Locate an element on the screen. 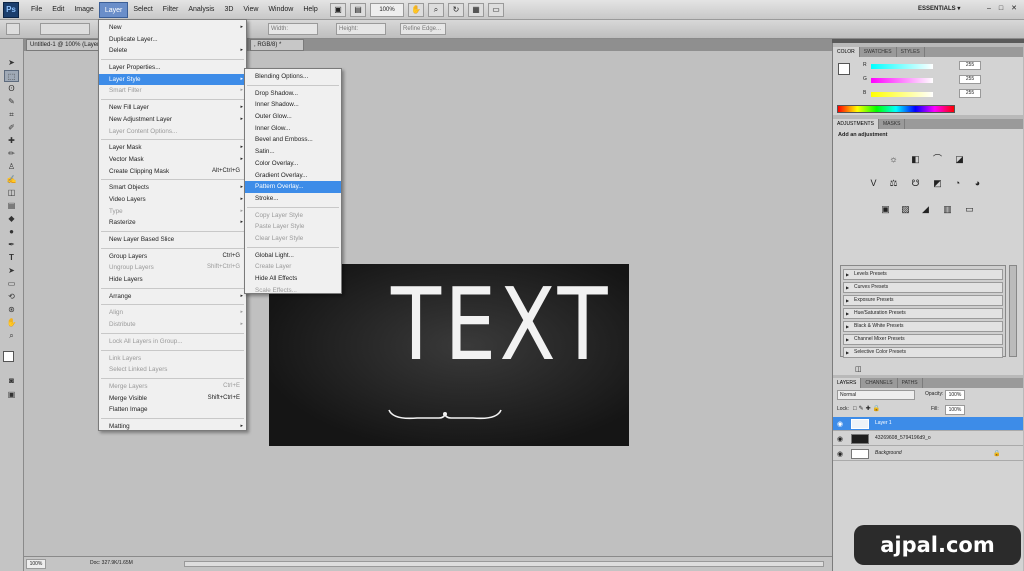  layer-name: Layer 1 is located at coordinates (883, 423).